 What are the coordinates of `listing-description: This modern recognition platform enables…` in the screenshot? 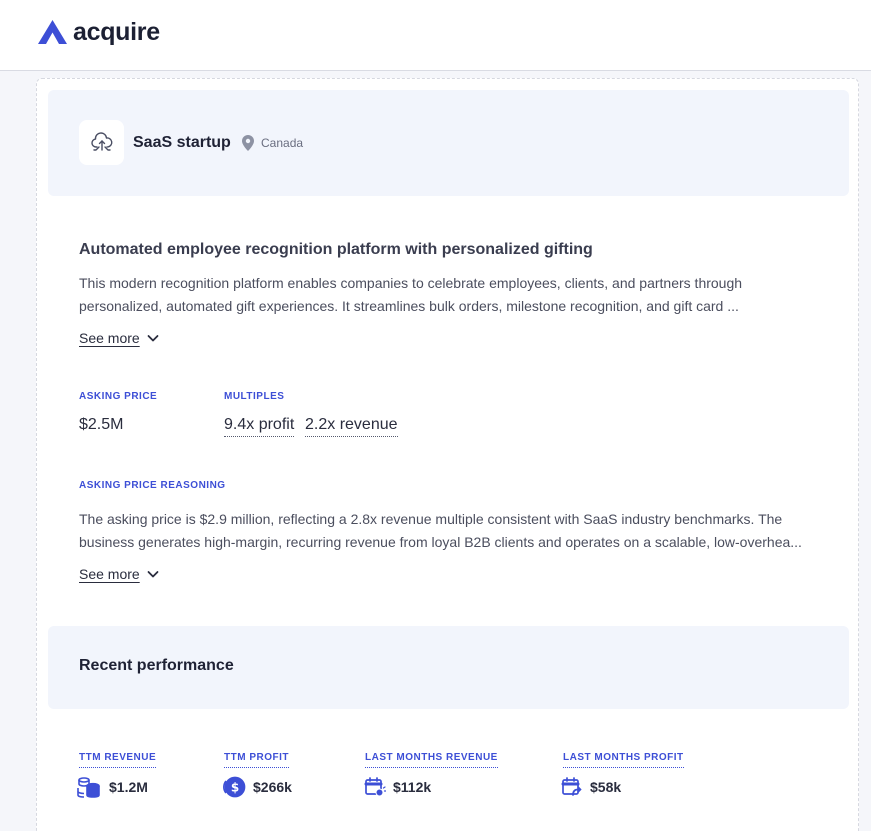 It's located at (411, 294).